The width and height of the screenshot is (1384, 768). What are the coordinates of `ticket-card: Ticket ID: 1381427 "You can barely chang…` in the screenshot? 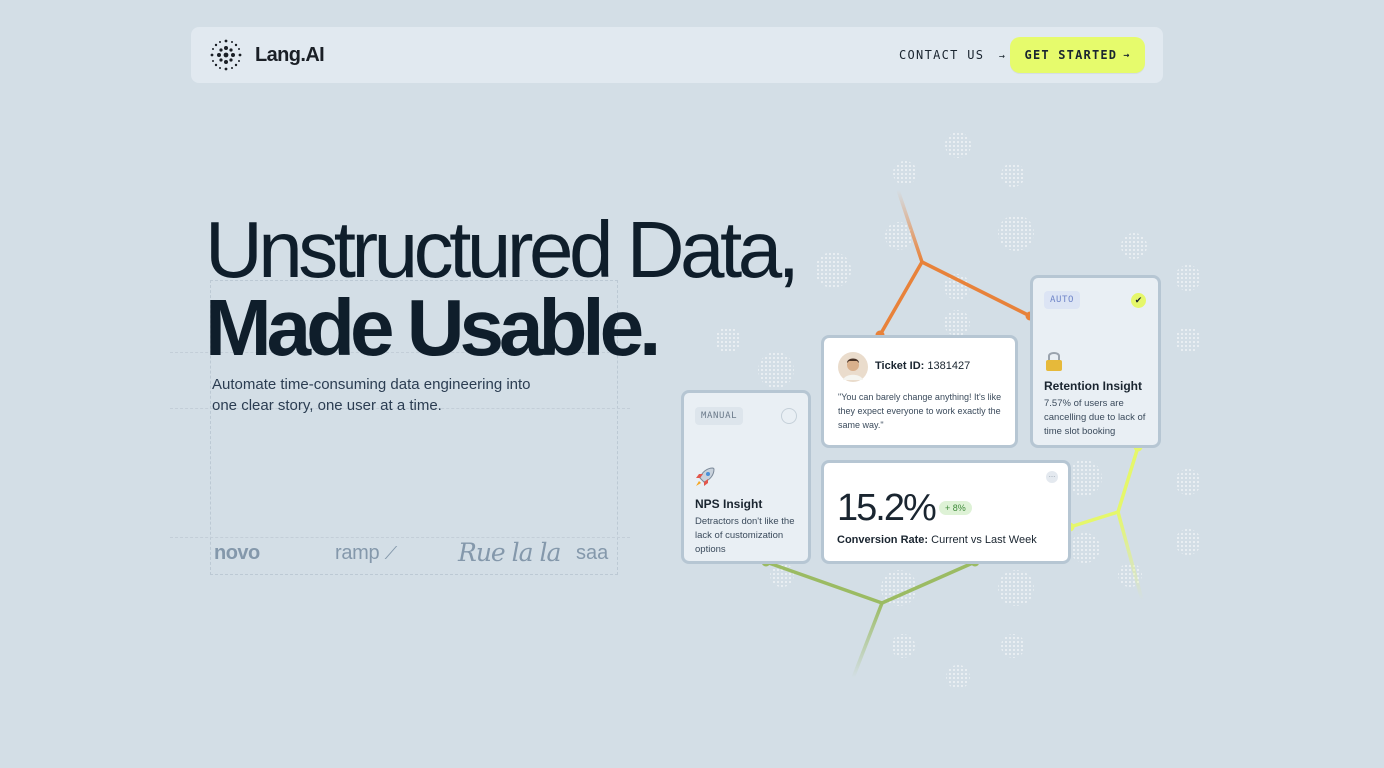 It's located at (919, 391).